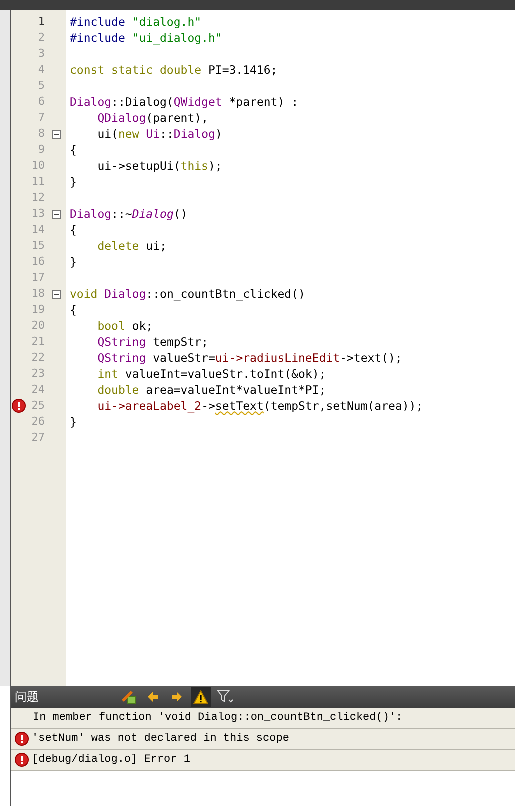 The width and height of the screenshot is (515, 806). What do you see at coordinates (37, 246) in the screenshot?
I see `line-number: 15` at bounding box center [37, 246].